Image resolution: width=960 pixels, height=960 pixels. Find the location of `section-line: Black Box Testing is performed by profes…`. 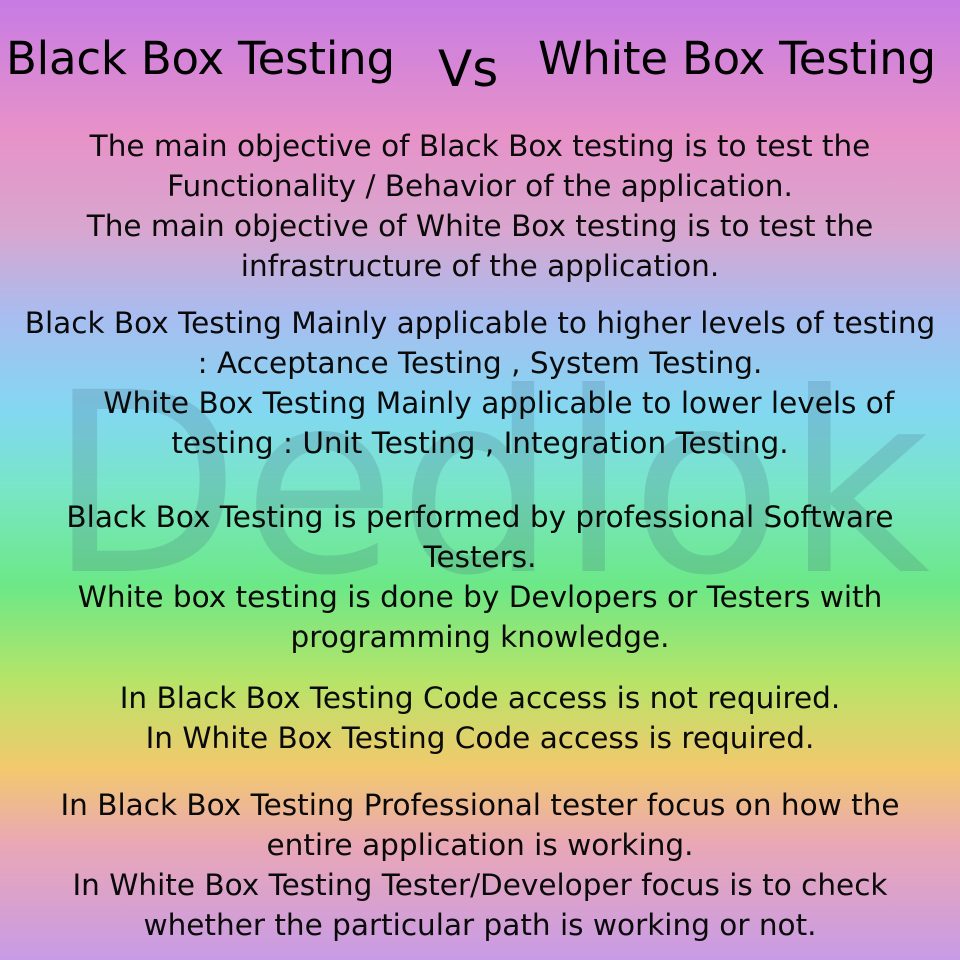

section-line: Black Box Testing is performed by profes… is located at coordinates (480, 517).